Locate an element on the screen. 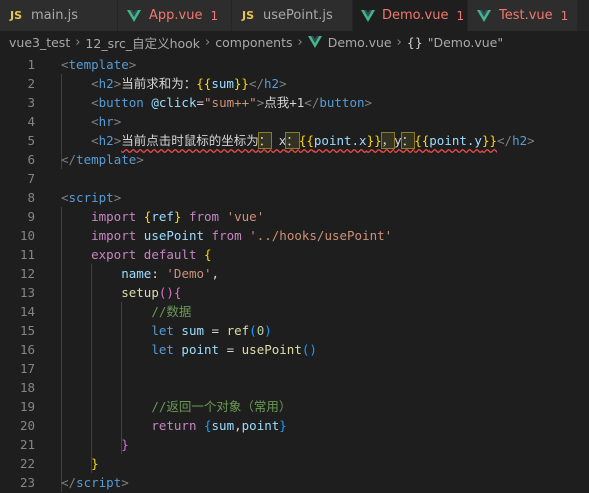 This screenshot has height=493, width=589. code-text: let point = usePoint() is located at coordinates (189, 349).